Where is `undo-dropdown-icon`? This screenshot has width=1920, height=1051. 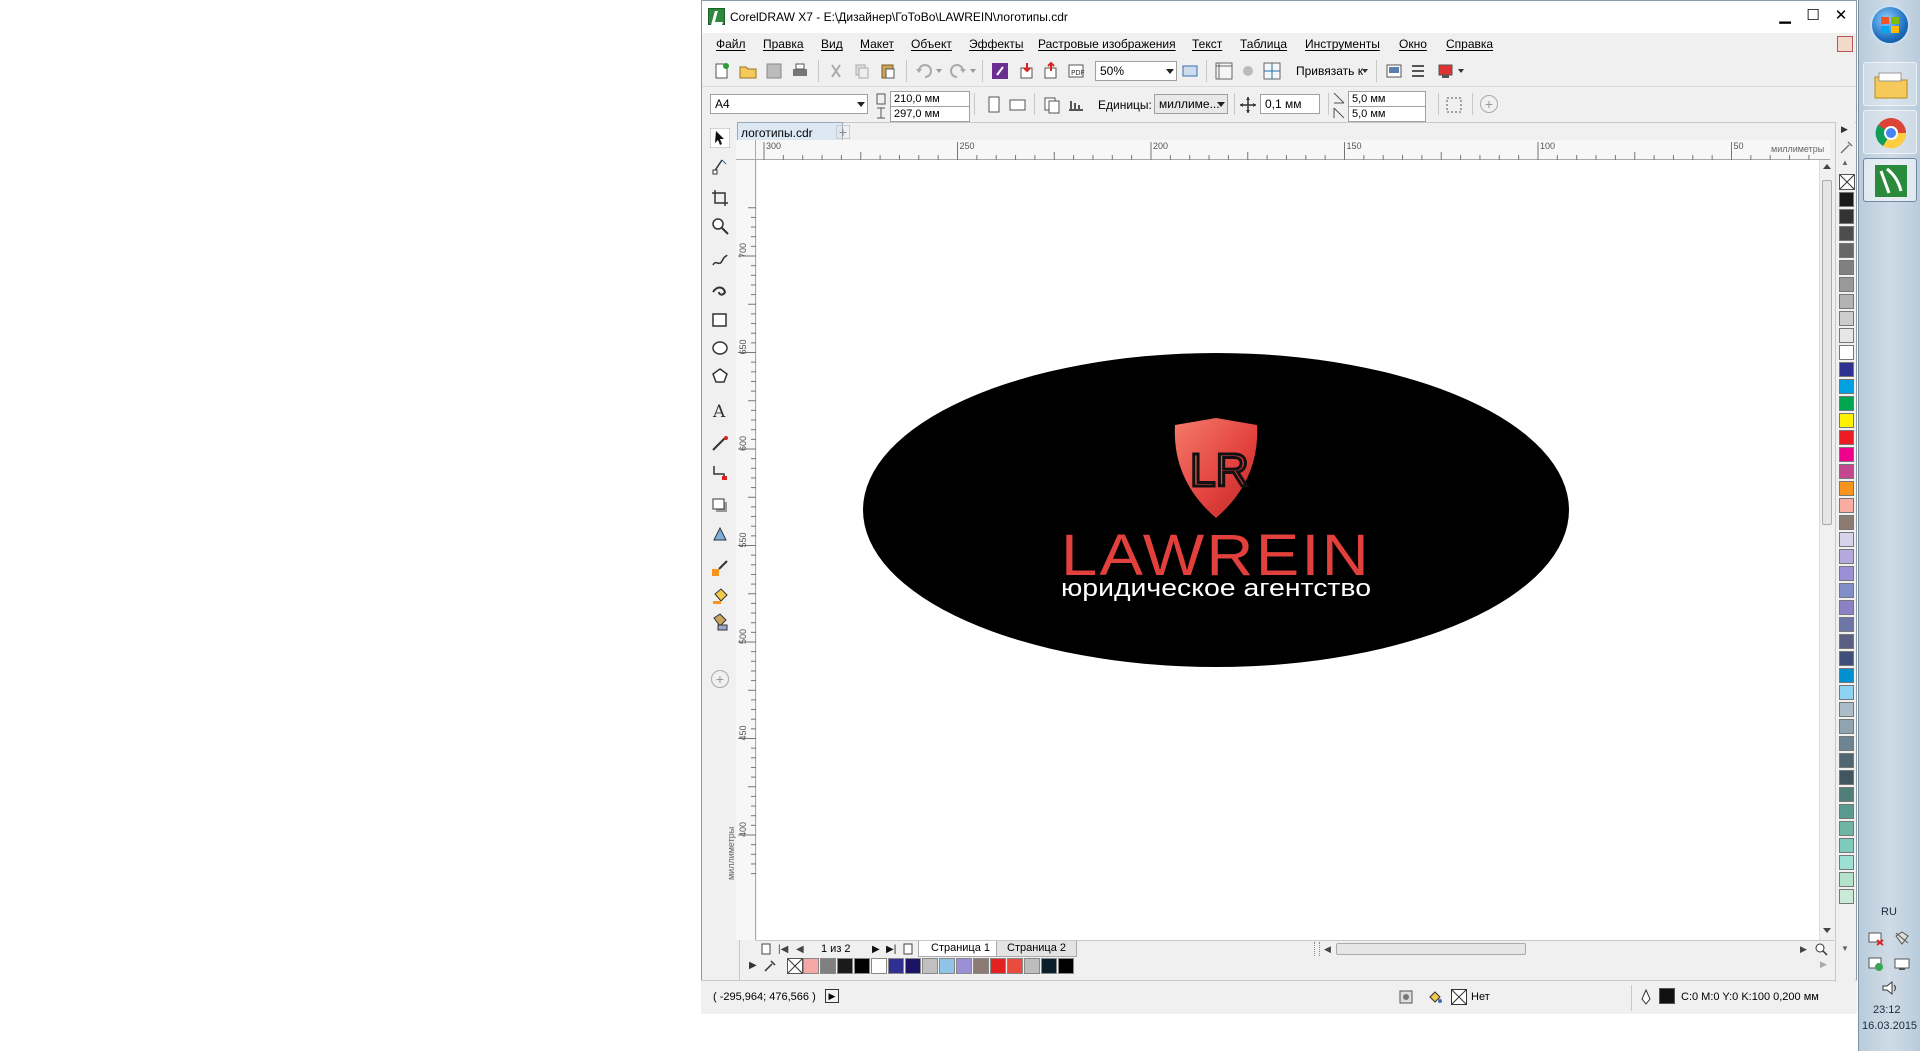 undo-dropdown-icon is located at coordinates (939, 71).